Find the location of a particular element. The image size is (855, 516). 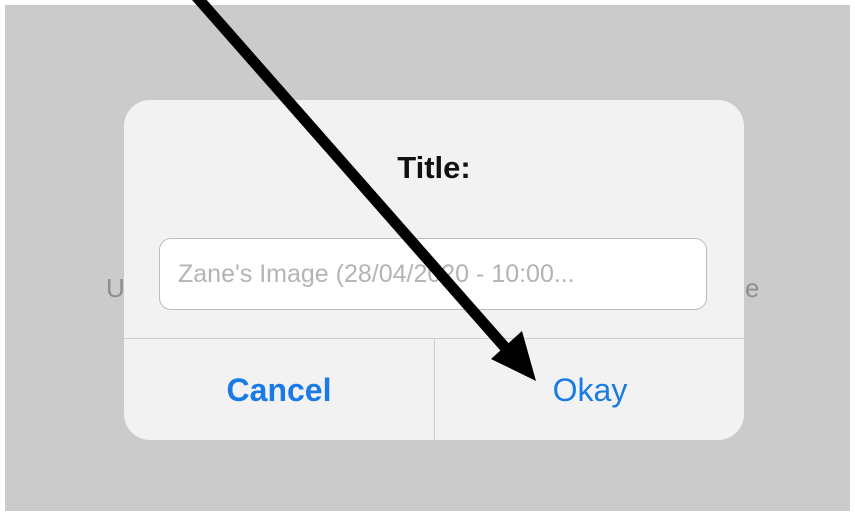

dialog-button-row: Cancel Okay is located at coordinates (434, 389).